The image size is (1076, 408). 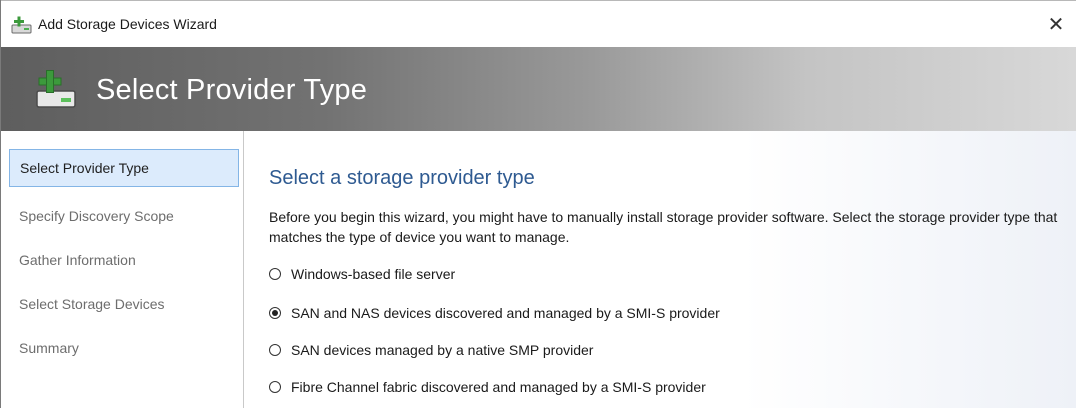 I want to click on nav-step-label: Gather Information, so click(x=77, y=260).